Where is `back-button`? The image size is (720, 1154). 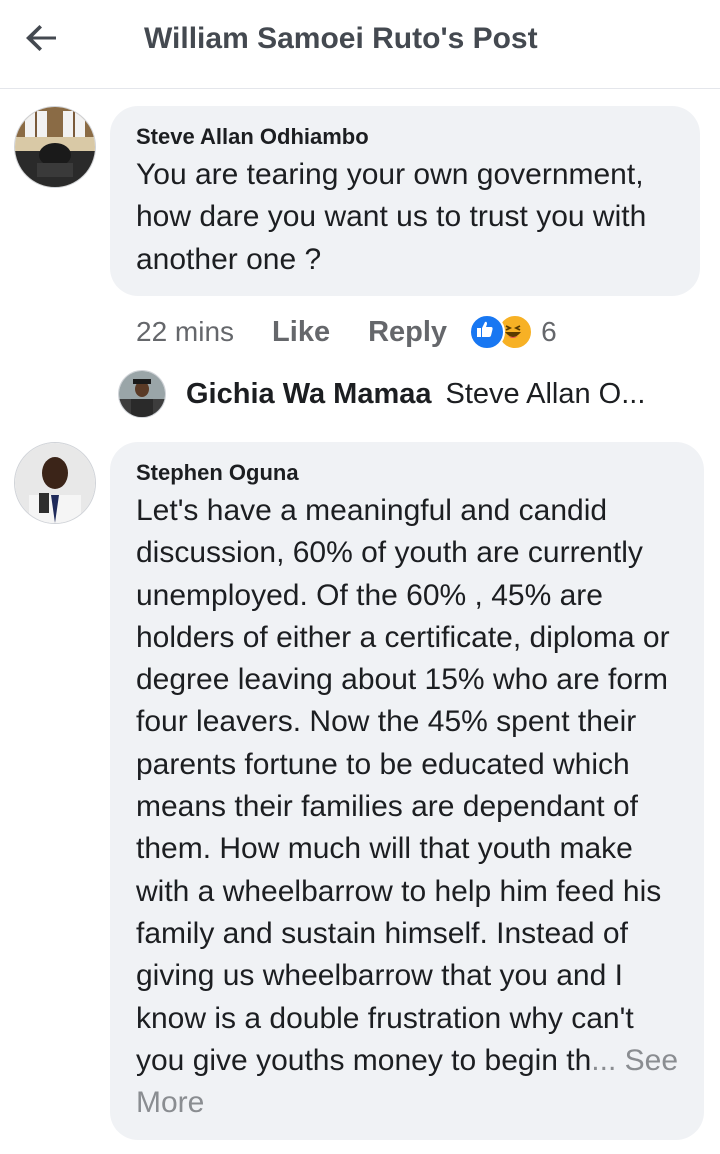
back-button is located at coordinates (46, 38).